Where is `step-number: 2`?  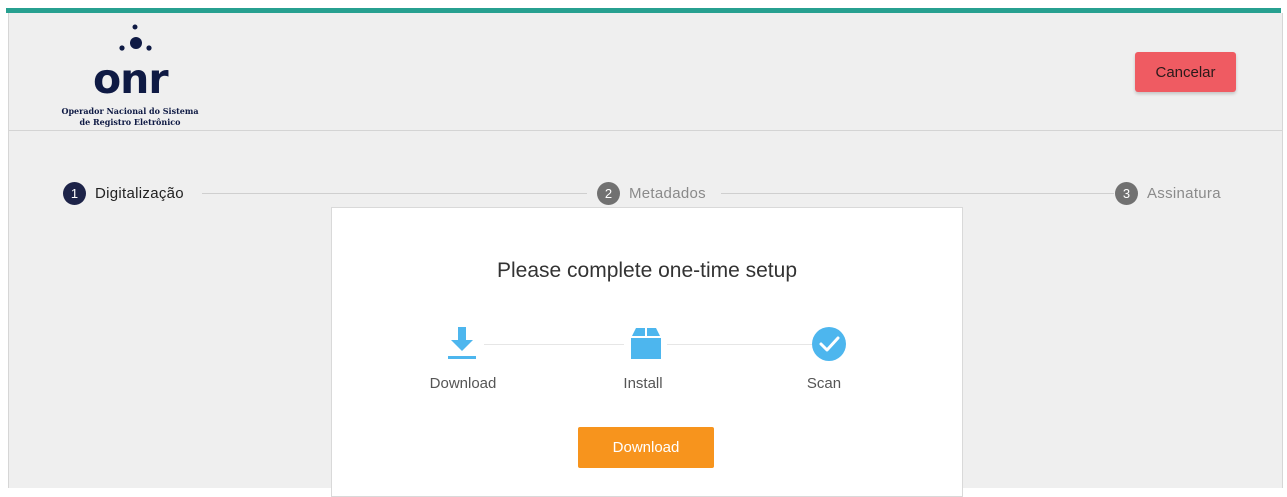
step-number: 2 is located at coordinates (608, 193).